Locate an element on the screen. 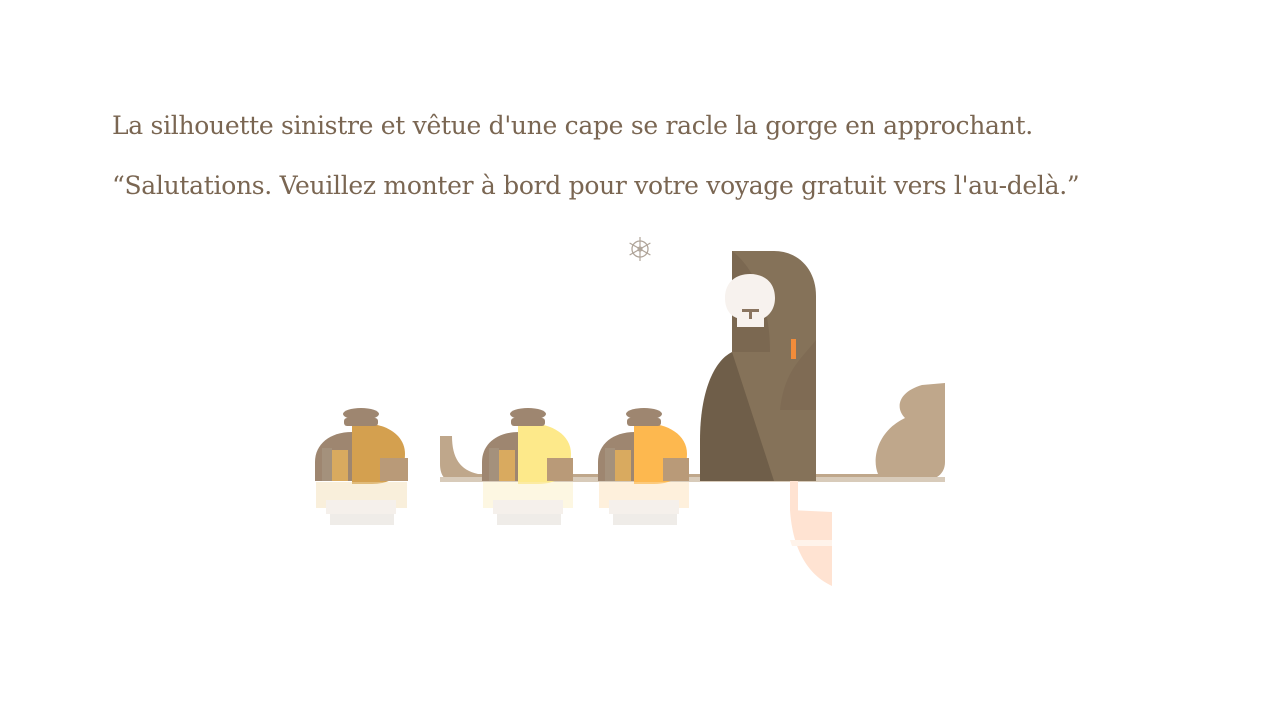 The image size is (1280, 720). water-reflection is located at coordinates (502, 503).